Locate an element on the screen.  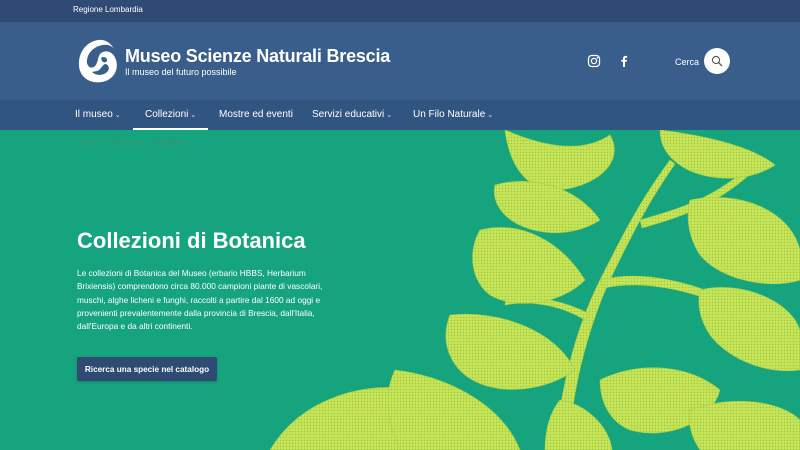
nav-item-mostre-ed-eventi: Mostre ed eventi is located at coordinates (256, 115).